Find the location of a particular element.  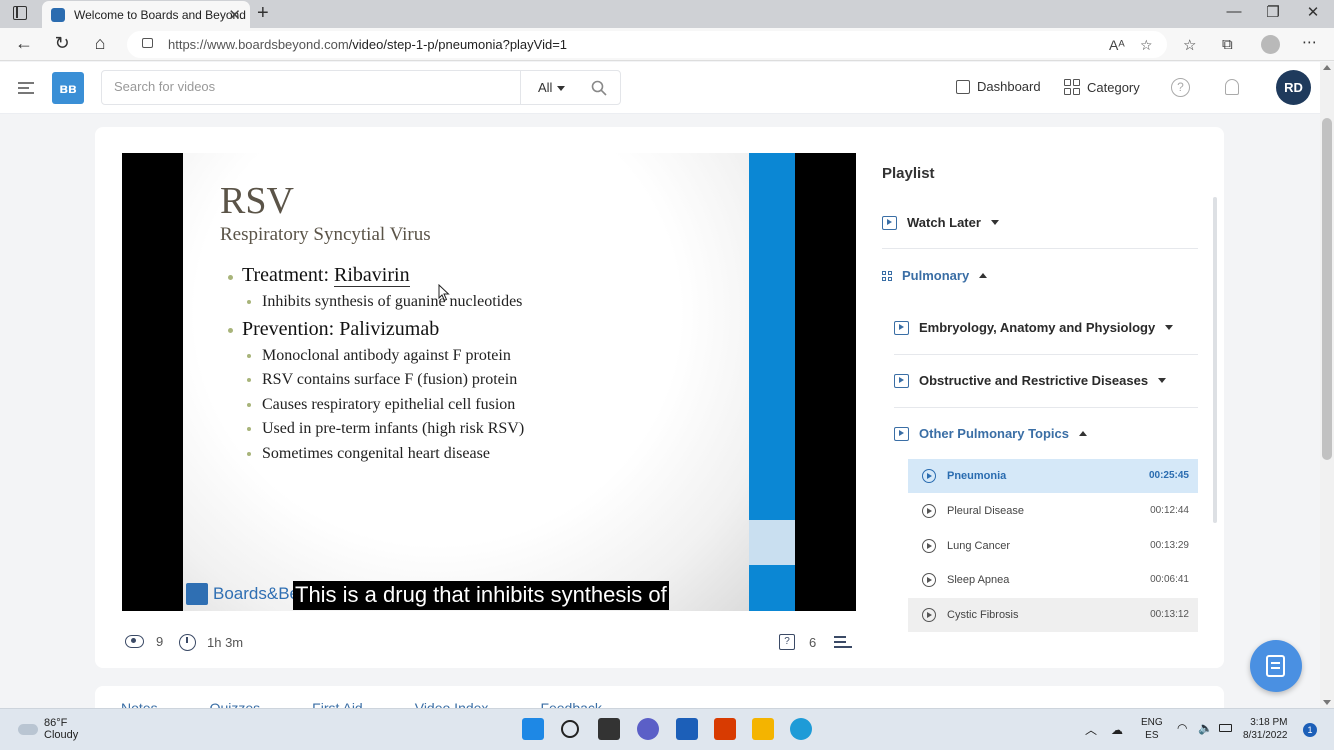

browser-tab: Welcome to Boards and Beyond ✕ is located at coordinates (146, 14).